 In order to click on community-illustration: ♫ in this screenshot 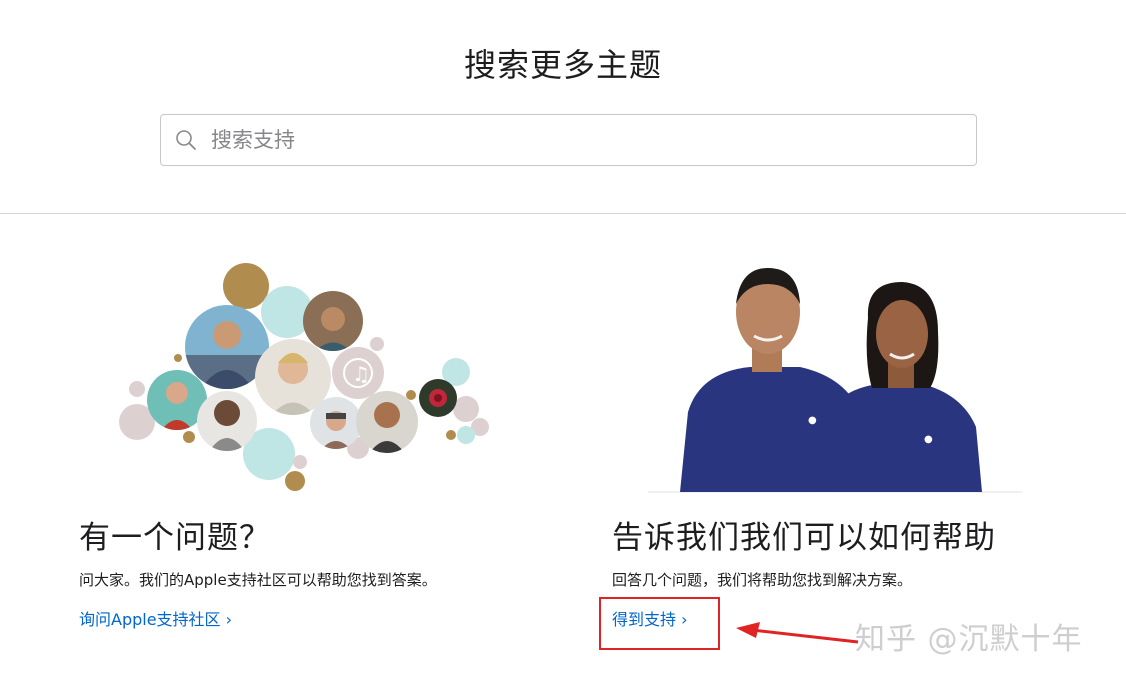, I will do `click(304, 377)`.